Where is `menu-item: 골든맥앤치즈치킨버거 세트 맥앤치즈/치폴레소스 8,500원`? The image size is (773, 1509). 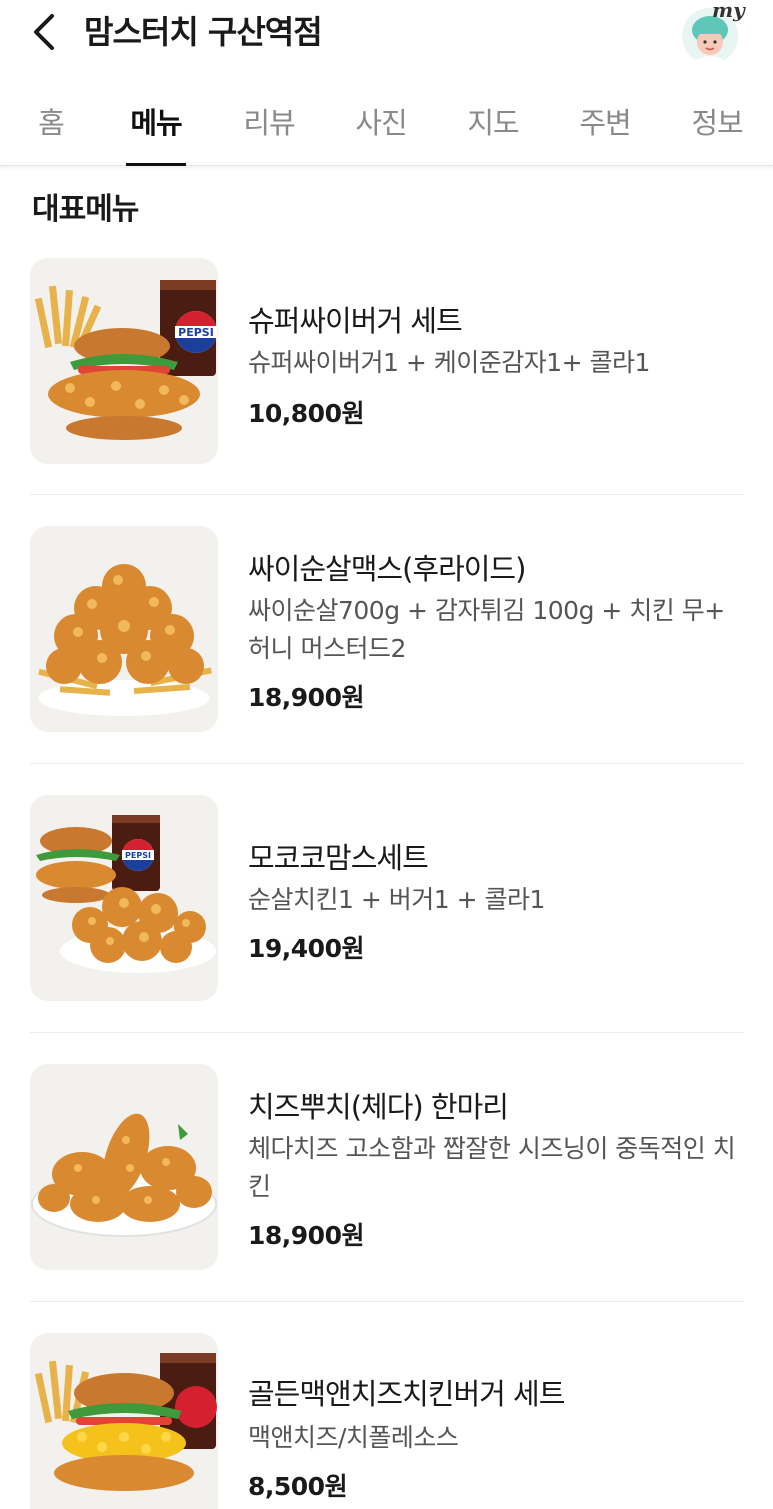
menu-item: 골든맥앤치즈치킨버거 세트 맥앤치즈/치폴레소스 8,500원 is located at coordinates (386, 1421).